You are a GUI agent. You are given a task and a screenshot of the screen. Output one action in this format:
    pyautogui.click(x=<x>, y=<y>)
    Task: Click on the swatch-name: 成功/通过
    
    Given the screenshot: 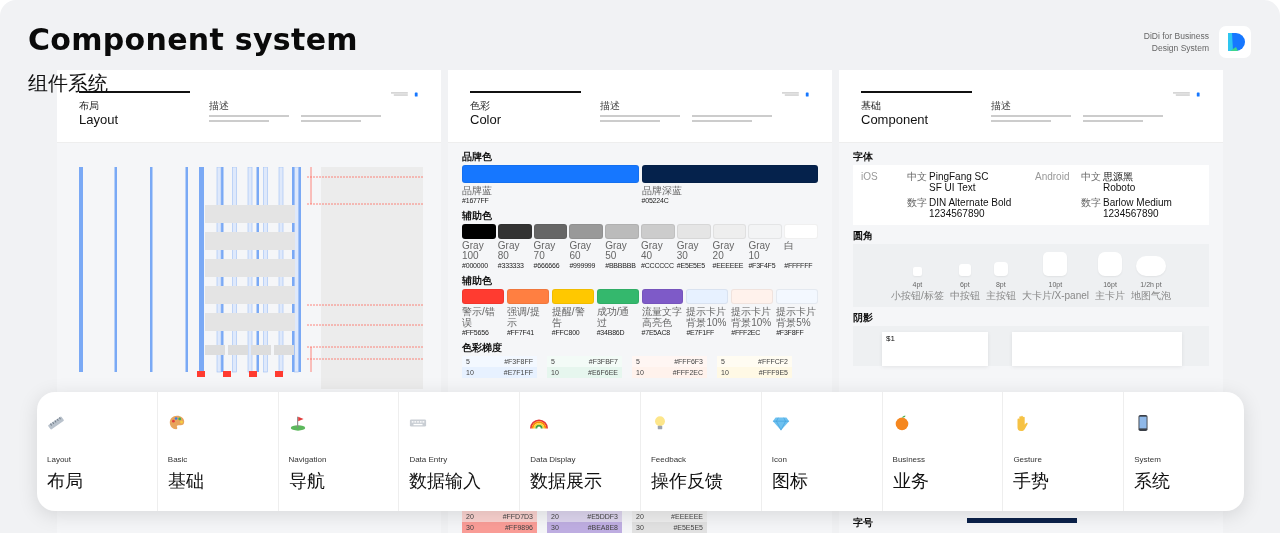 What is the action you would take?
    pyautogui.click(x=613, y=317)
    